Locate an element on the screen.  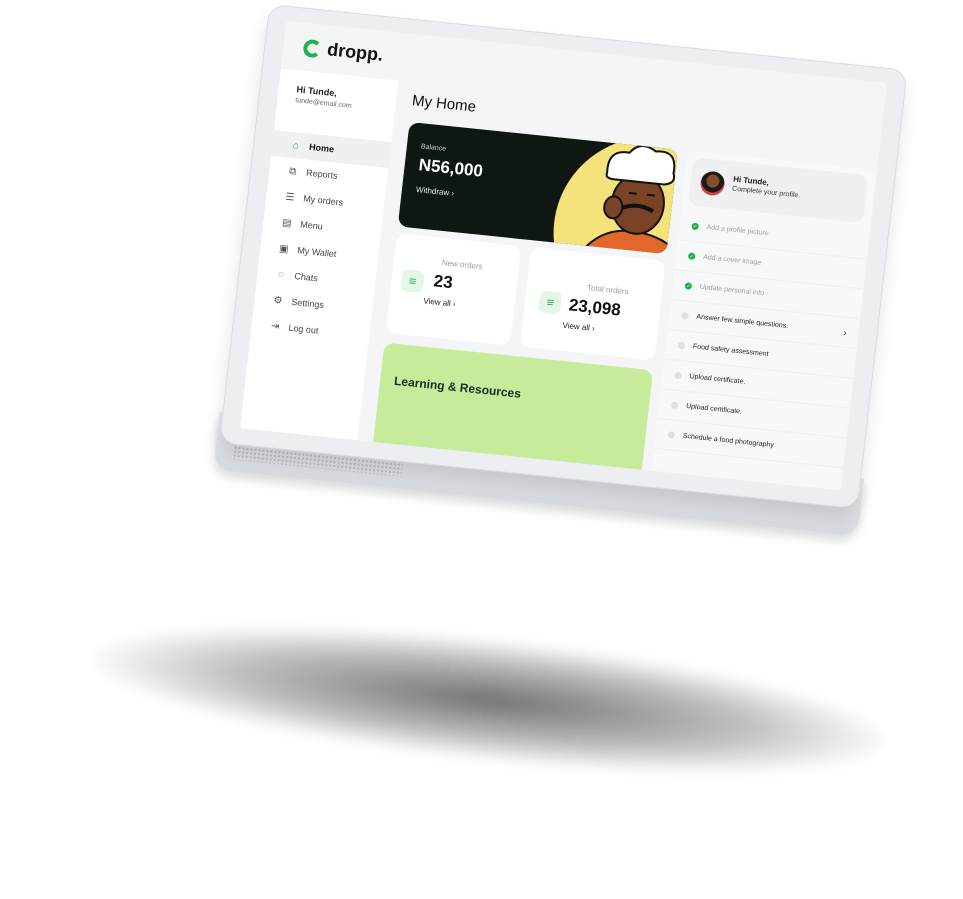
learning-title: Learning & Resources is located at coordinates (457, 387).